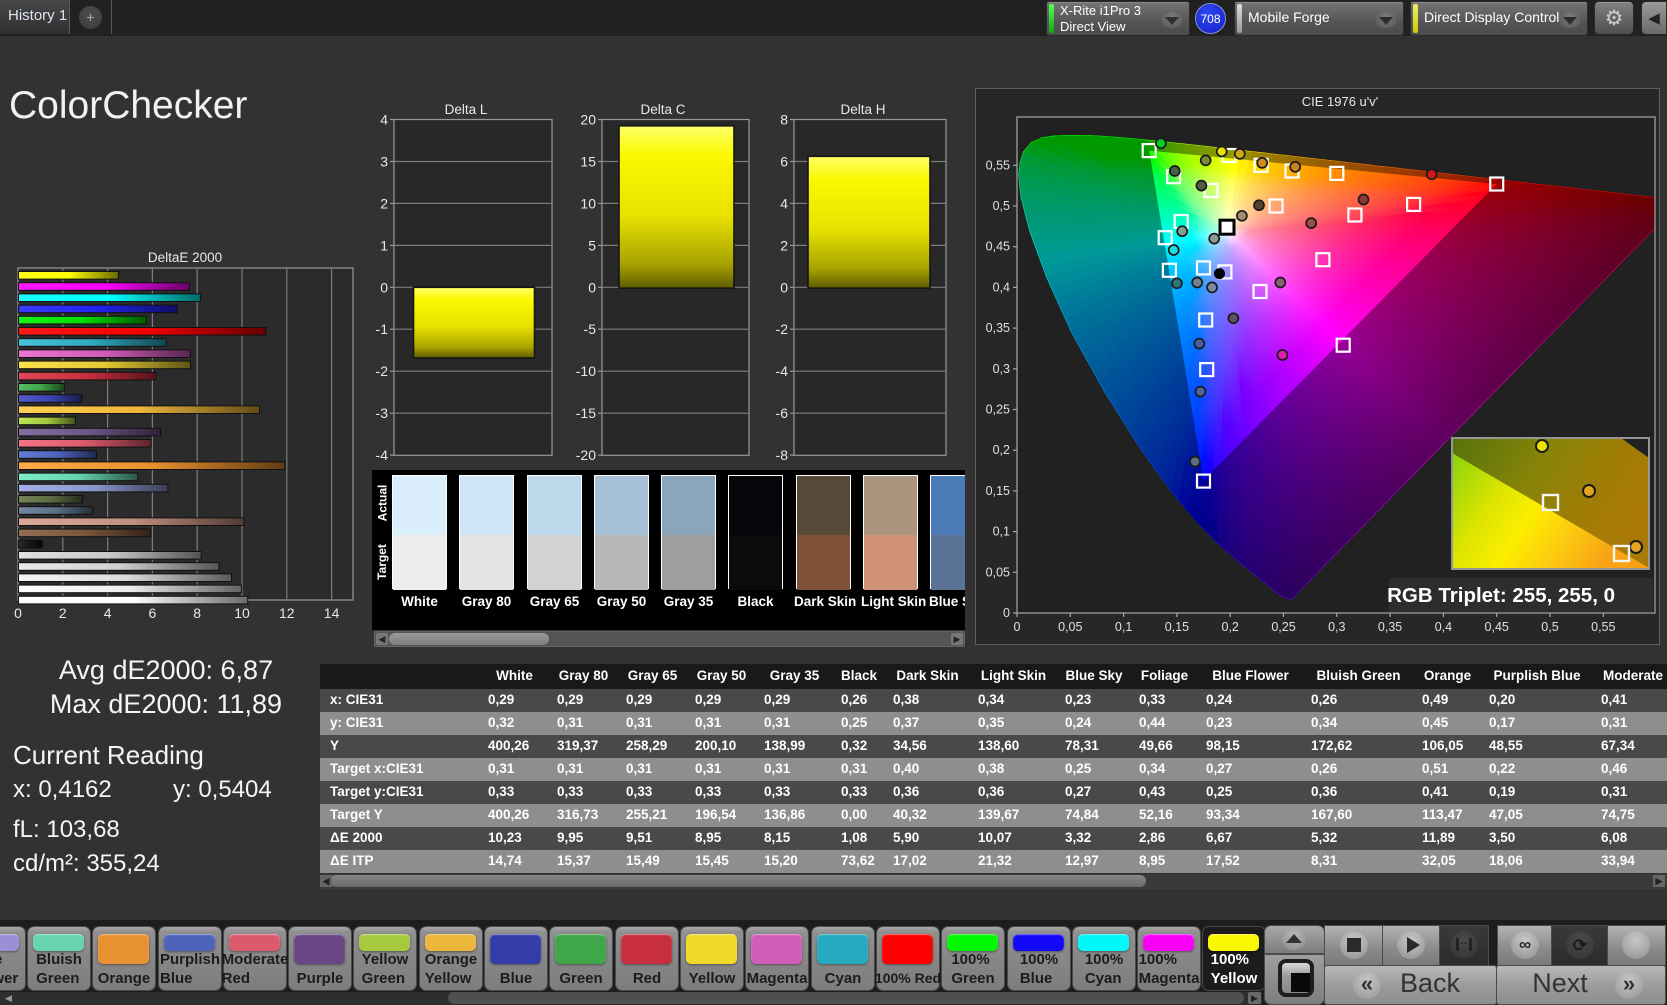  Describe the element at coordinates (1340, 101) in the screenshot. I see `svg-text: CIE 1976 u'v'` at that location.